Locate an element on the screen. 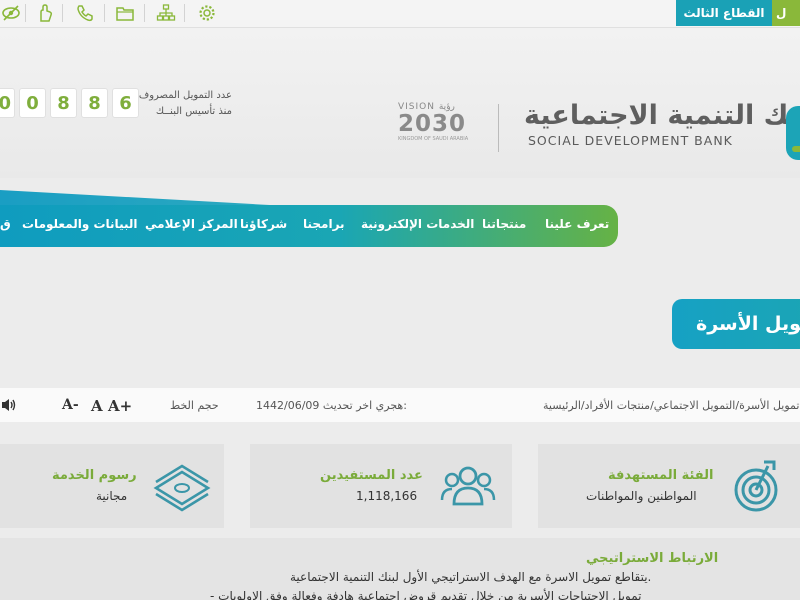 The height and width of the screenshot is (600, 800). nav-item-about: تعرف علينا is located at coordinates (577, 224).